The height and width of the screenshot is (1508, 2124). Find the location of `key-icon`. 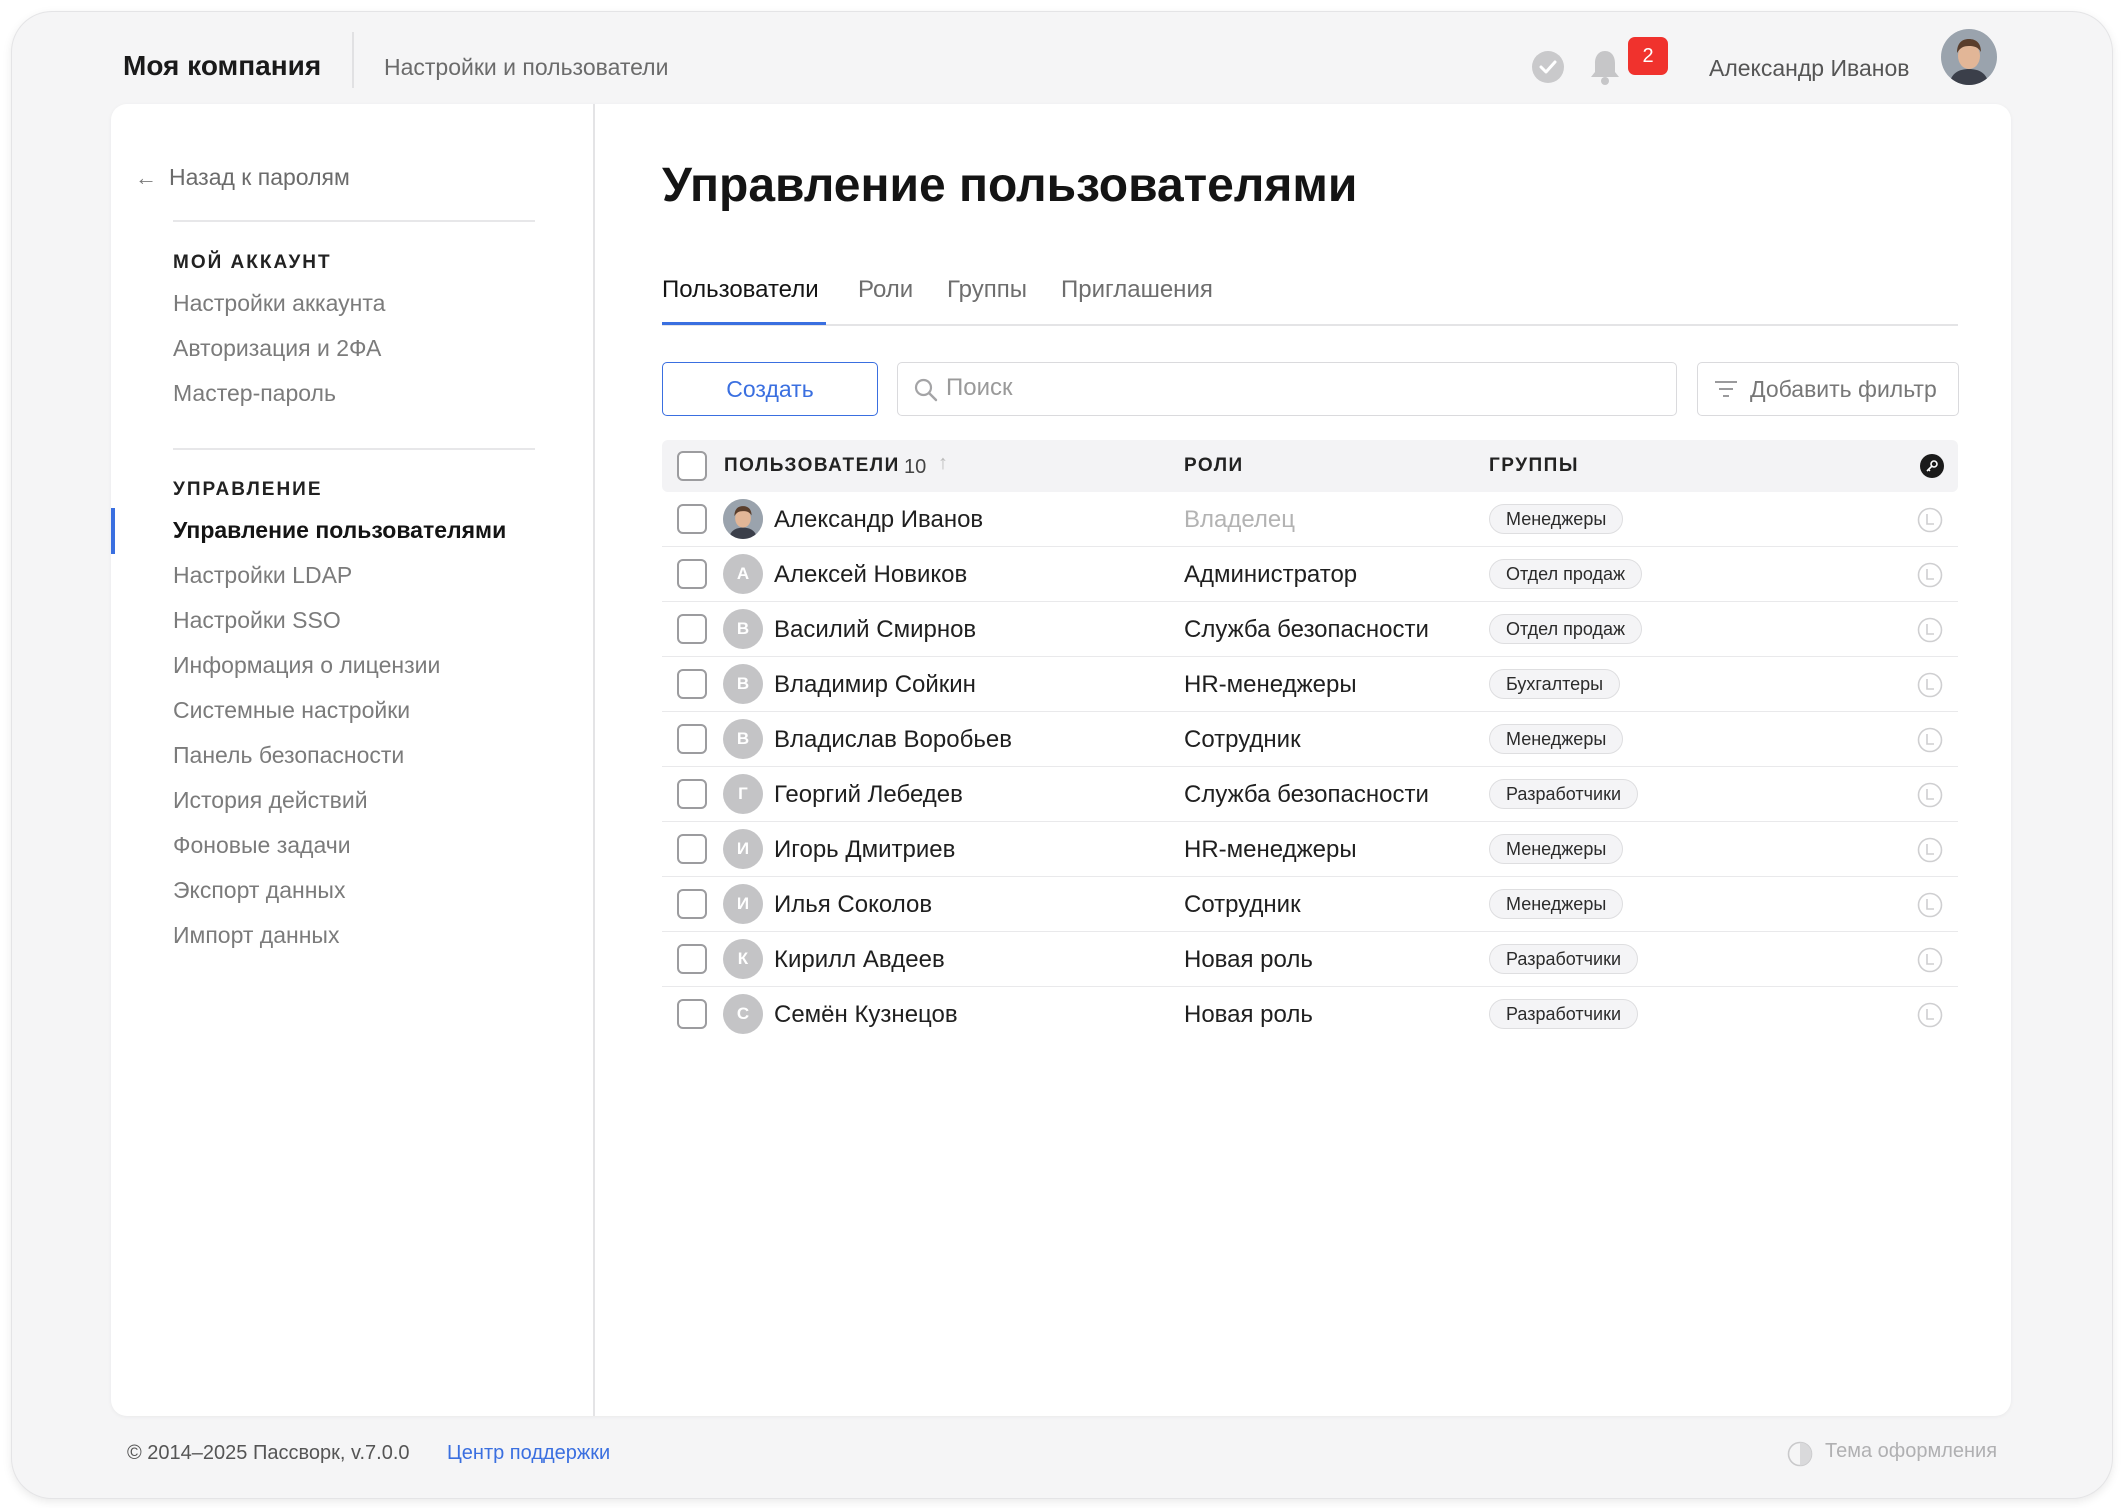

key-icon is located at coordinates (1932, 466).